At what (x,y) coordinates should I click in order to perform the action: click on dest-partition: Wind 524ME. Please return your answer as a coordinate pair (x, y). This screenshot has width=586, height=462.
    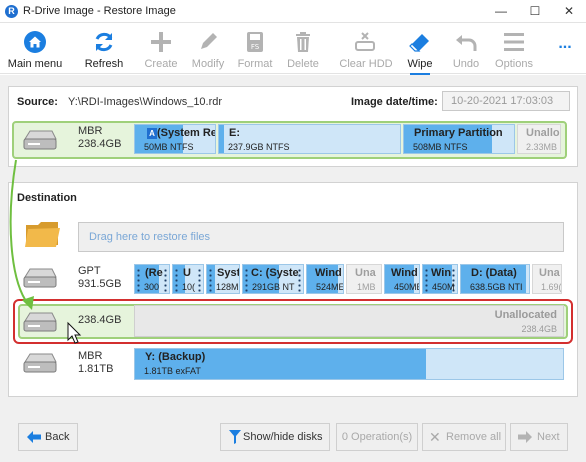
    Looking at the image, I should click on (325, 279).